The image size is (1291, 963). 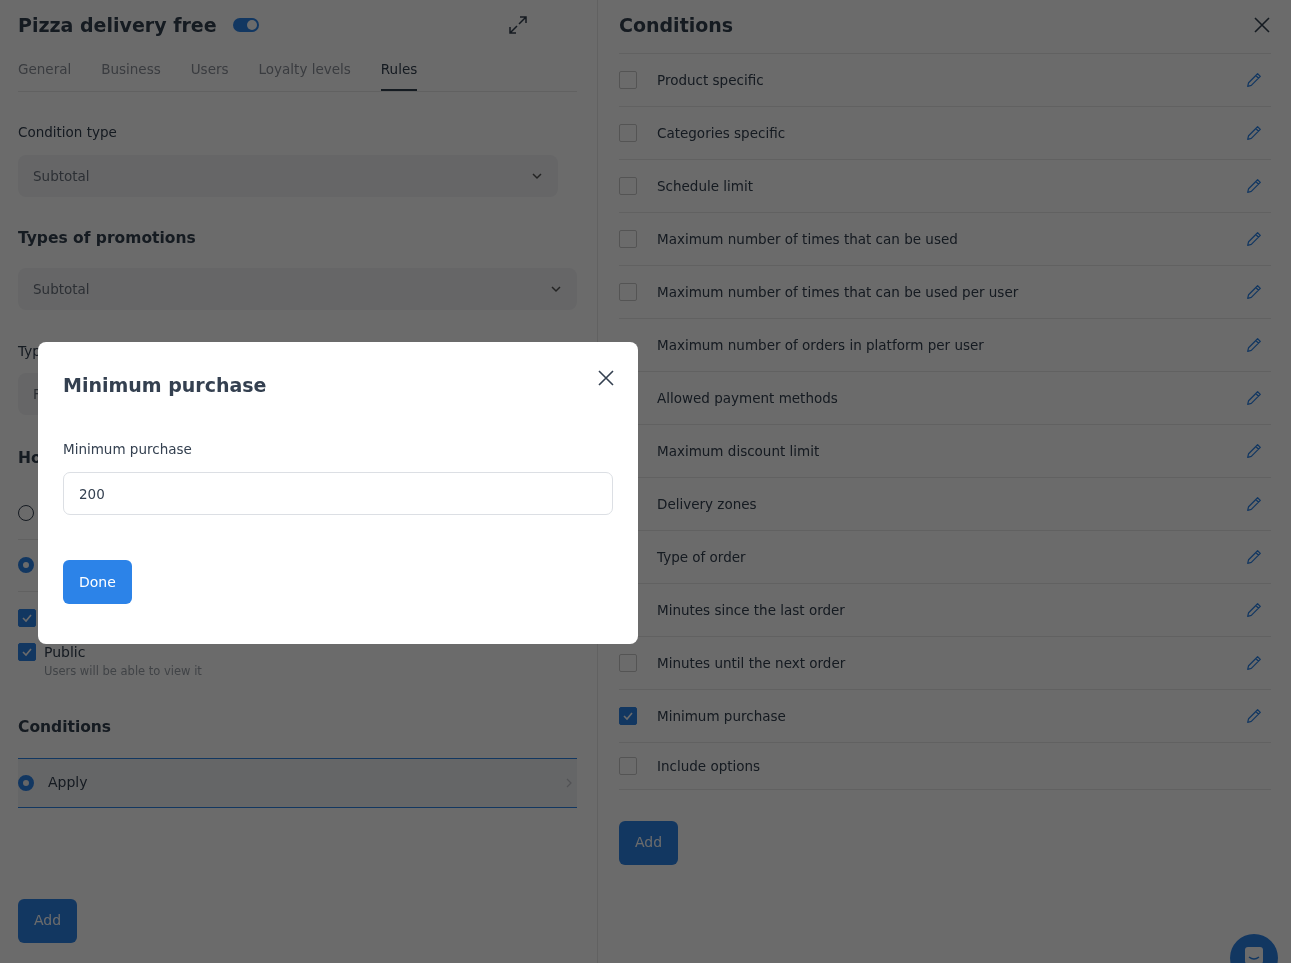 I want to click on radio-button, so click(x=26, y=782).